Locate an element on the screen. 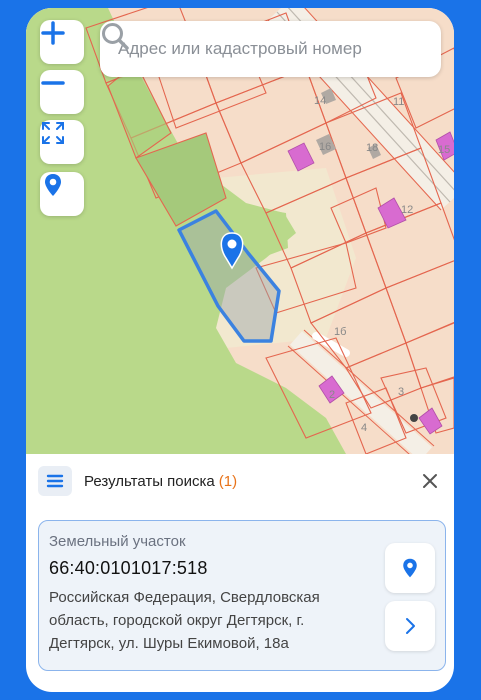 This screenshot has width=481, height=700. chevron-right-icon is located at coordinates (410, 626).